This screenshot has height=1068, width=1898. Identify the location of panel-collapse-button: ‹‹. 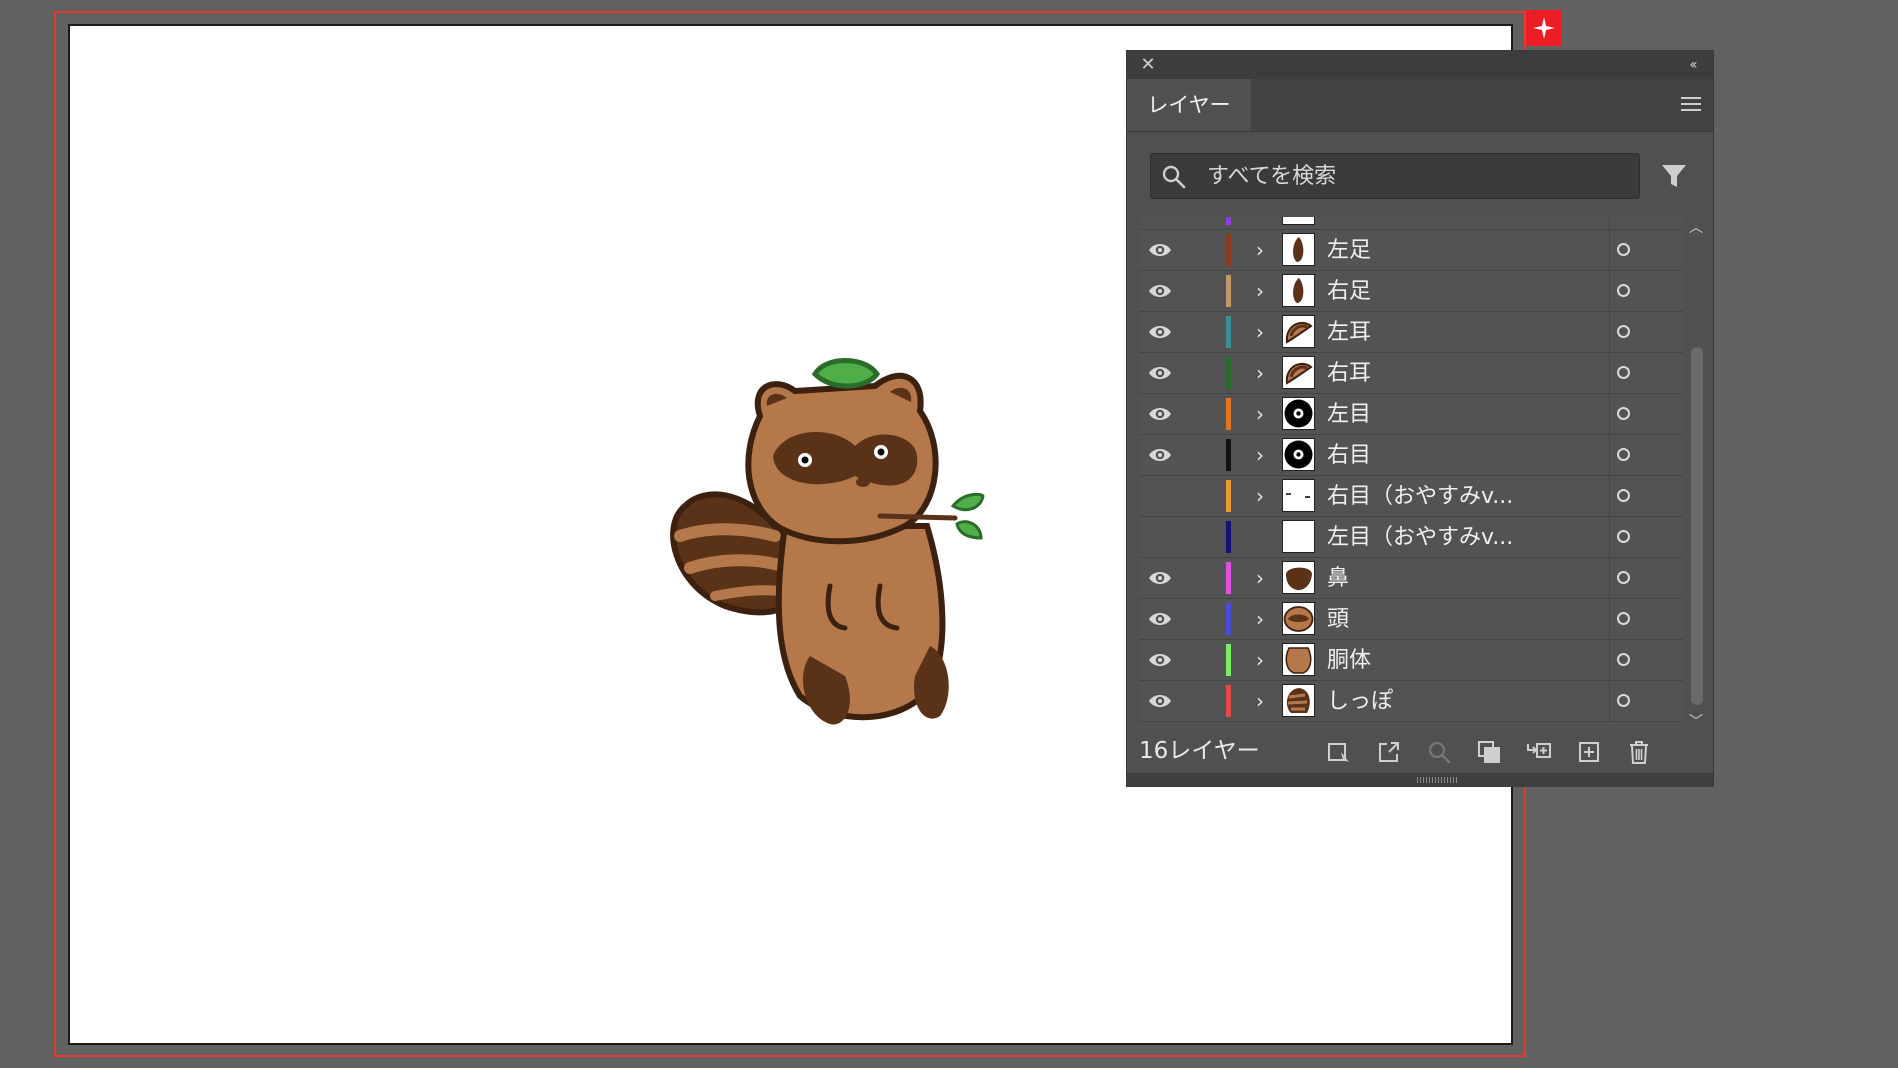
(1692, 65).